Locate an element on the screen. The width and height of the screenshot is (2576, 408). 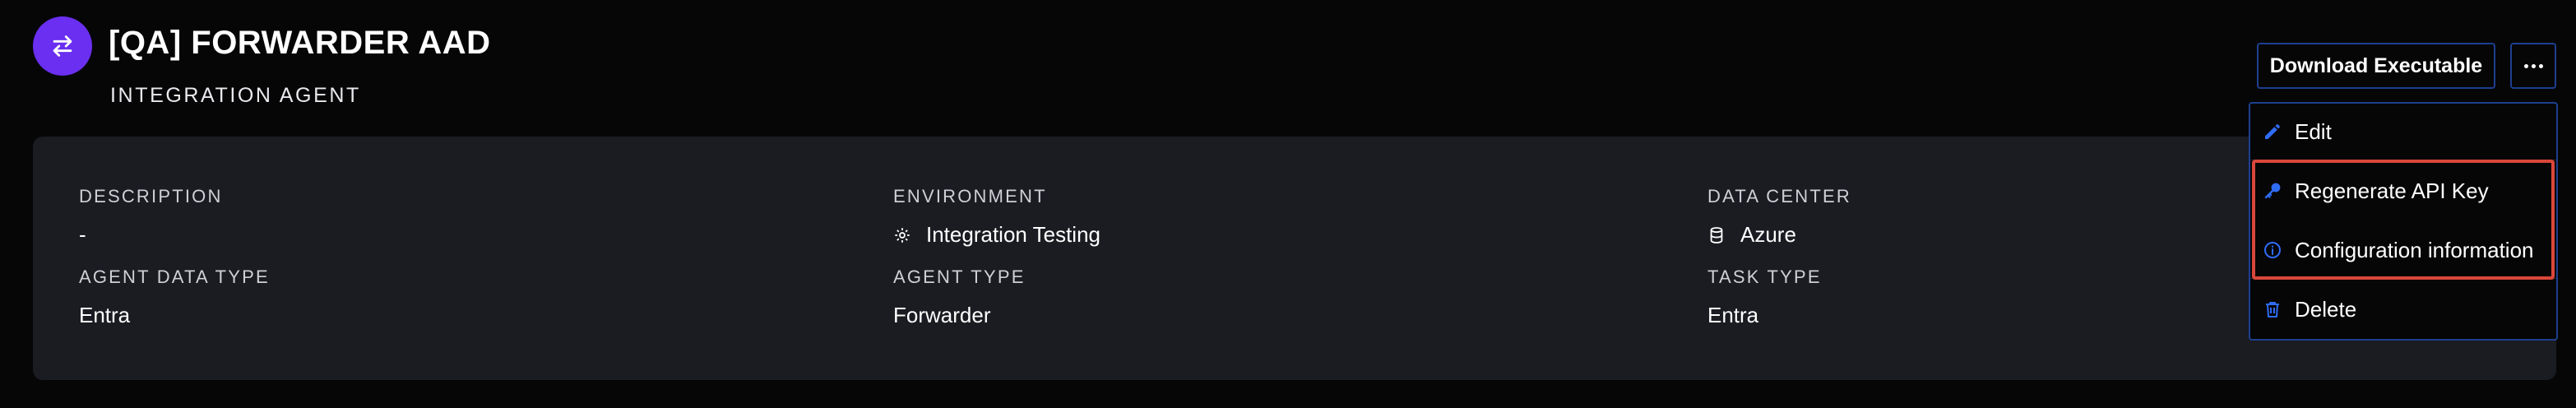
menu-item-edit: Edit is located at coordinates (2297, 131).